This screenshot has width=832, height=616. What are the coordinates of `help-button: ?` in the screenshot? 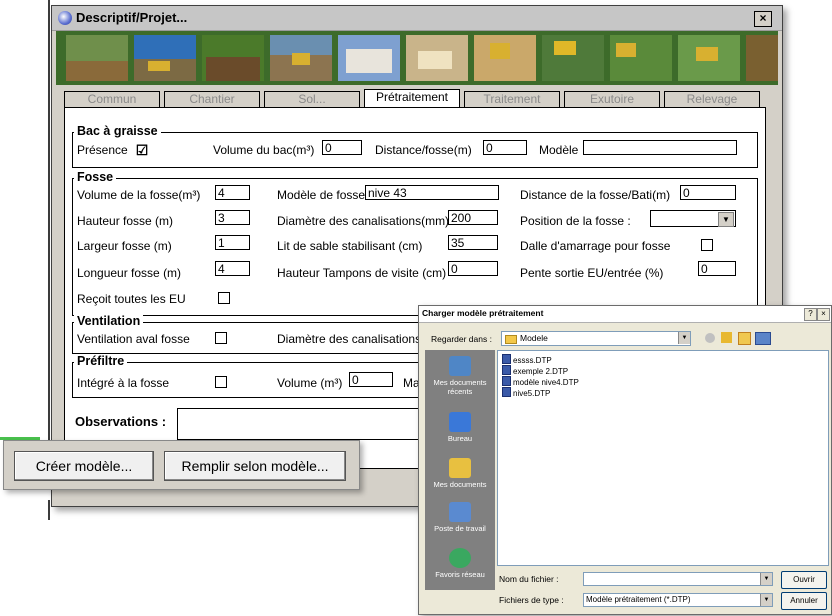 It's located at (810, 314).